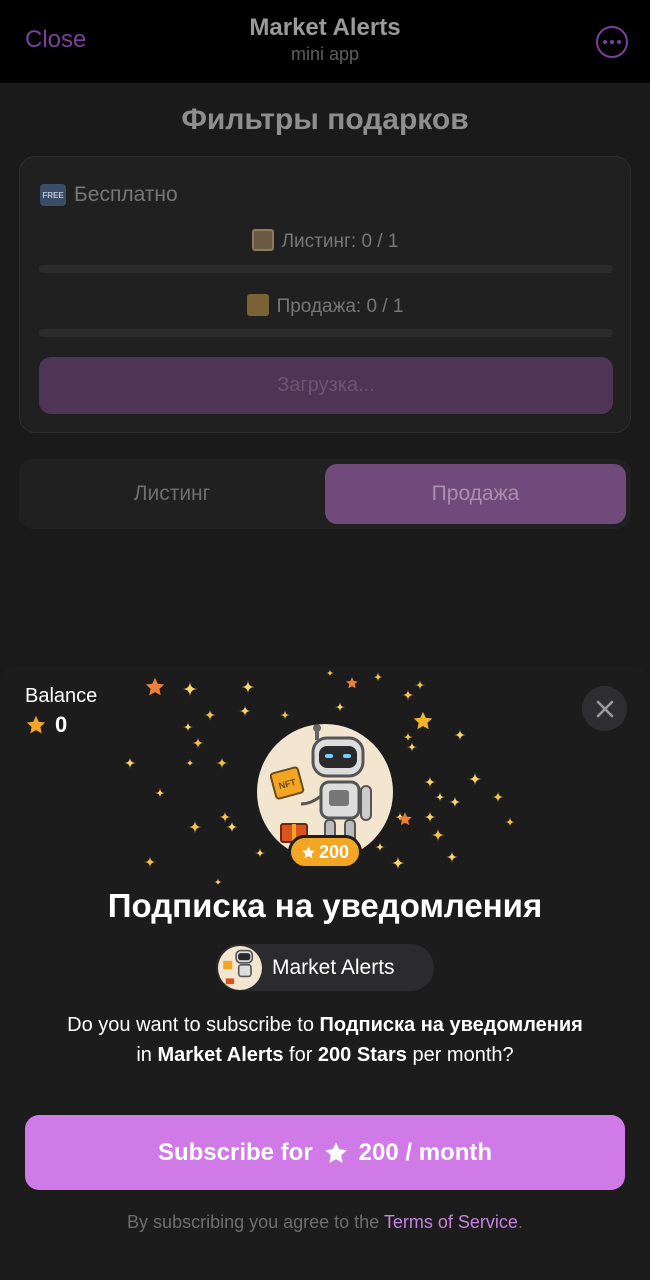 Image resolution: width=650 pixels, height=1280 pixels. What do you see at coordinates (362, 1055) in the screenshot?
I see `desc-price: 200 Stars` at bounding box center [362, 1055].